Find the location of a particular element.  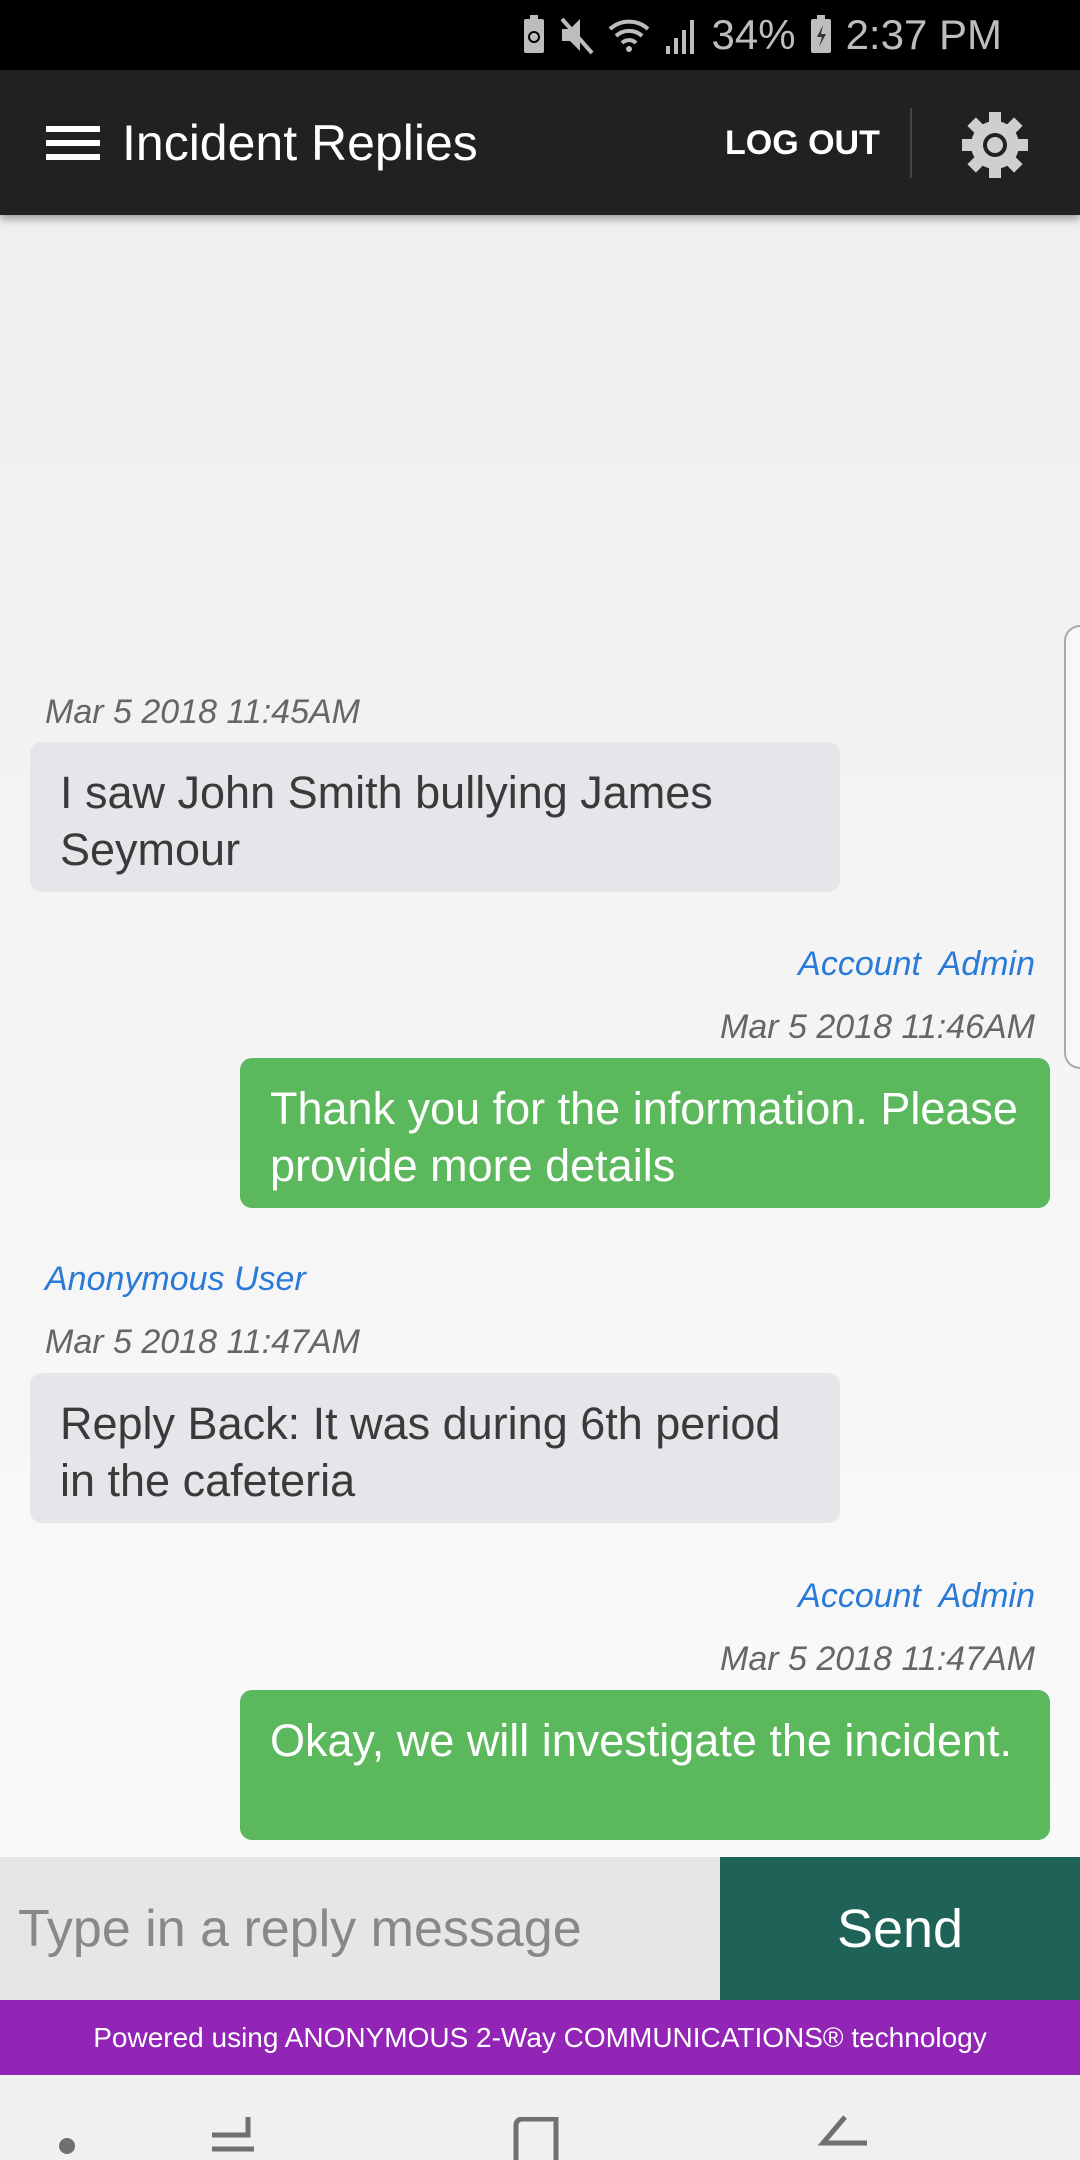

recents-icon is located at coordinates (233, 2137).